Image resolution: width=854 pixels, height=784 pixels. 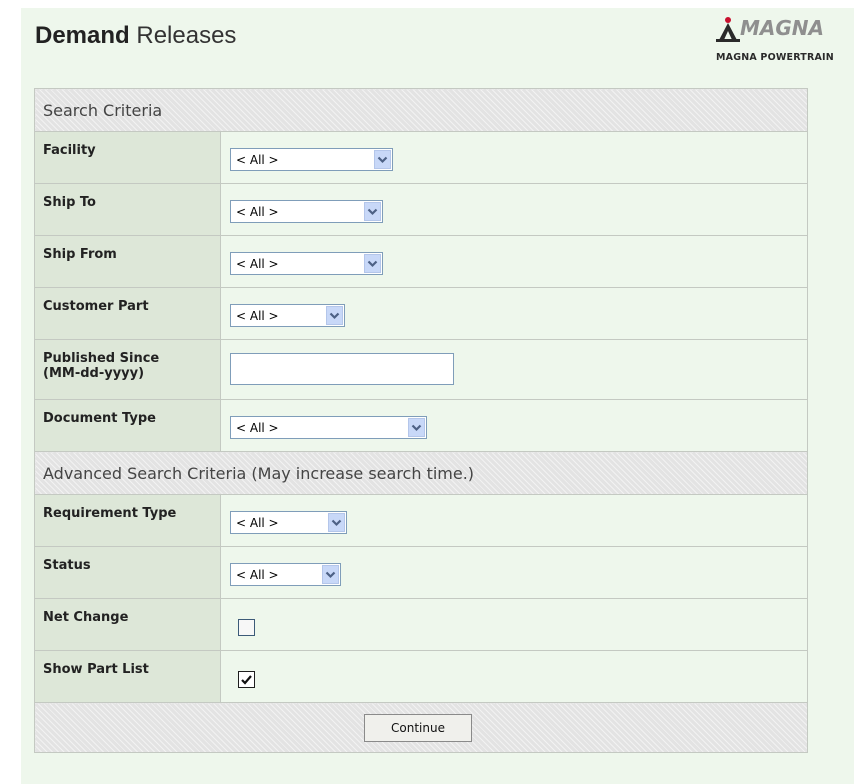 What do you see at coordinates (783, 42) in the screenshot?
I see `magna-logo: MAGNA MAGNA POWERTRAIN` at bounding box center [783, 42].